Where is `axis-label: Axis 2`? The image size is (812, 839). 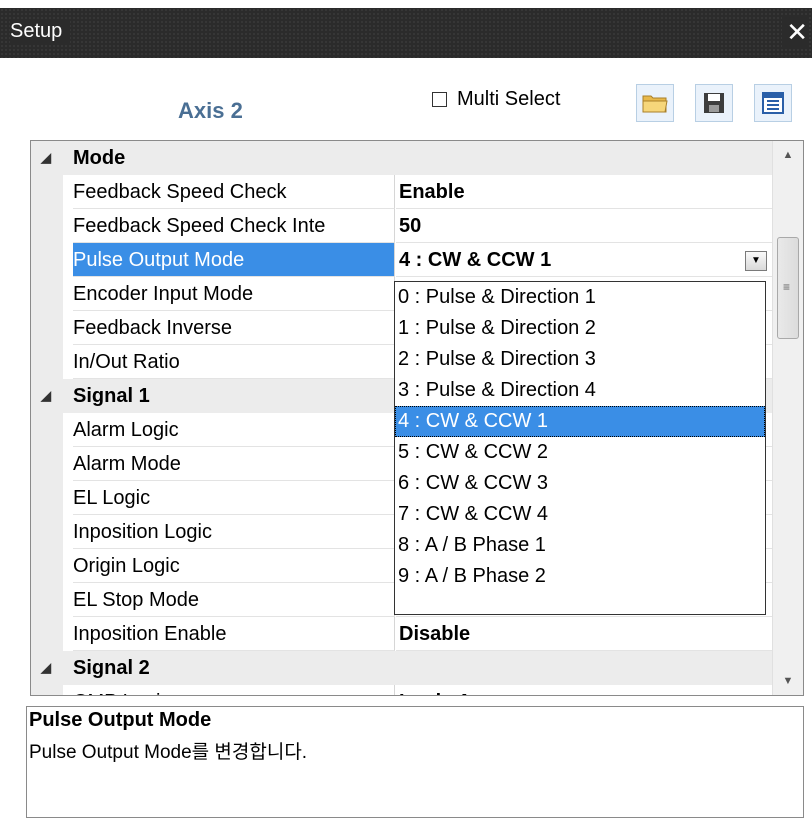
axis-label: Axis 2 is located at coordinates (210, 110).